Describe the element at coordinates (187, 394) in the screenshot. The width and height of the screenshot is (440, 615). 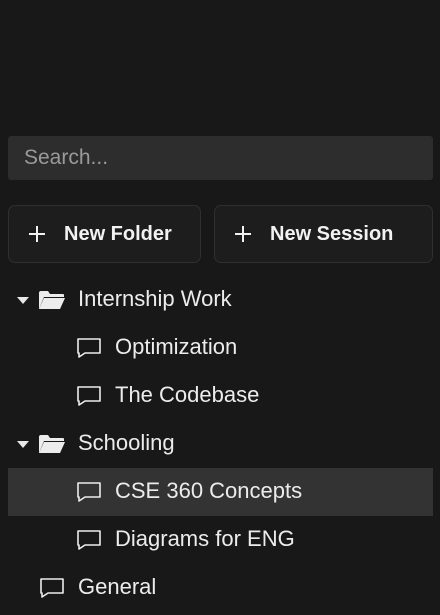
I see `session-label: The Codebase` at that location.